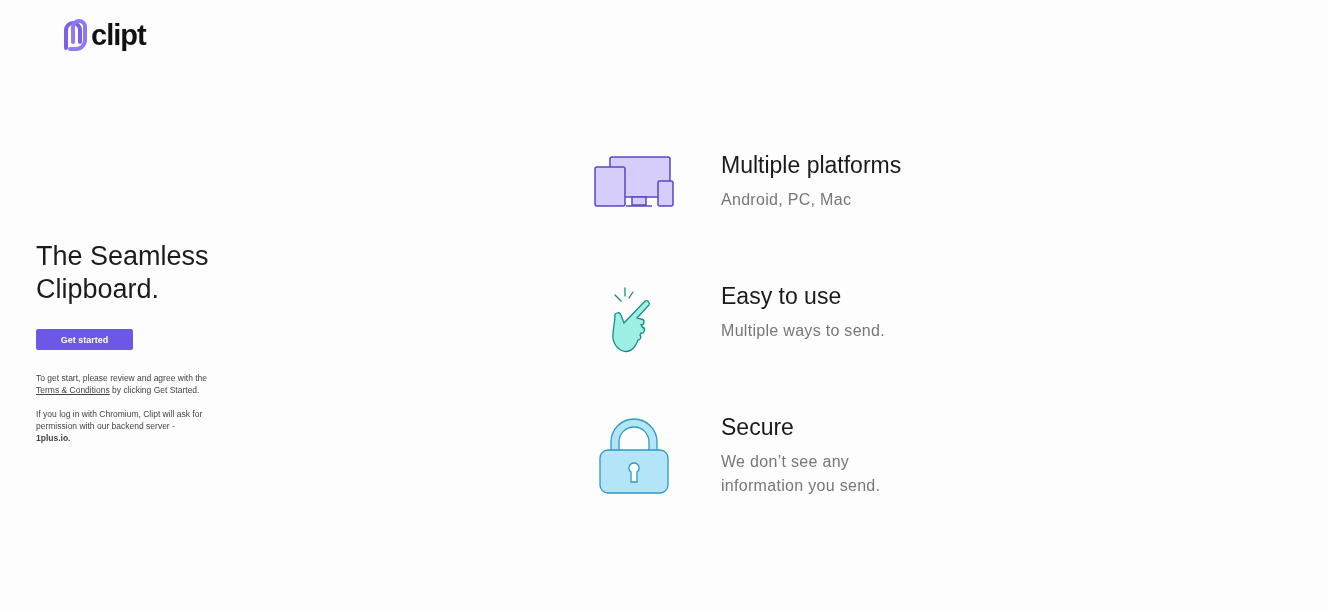 The height and width of the screenshot is (611, 1327). Describe the element at coordinates (634, 182) in the screenshot. I see `devices-icon` at that location.